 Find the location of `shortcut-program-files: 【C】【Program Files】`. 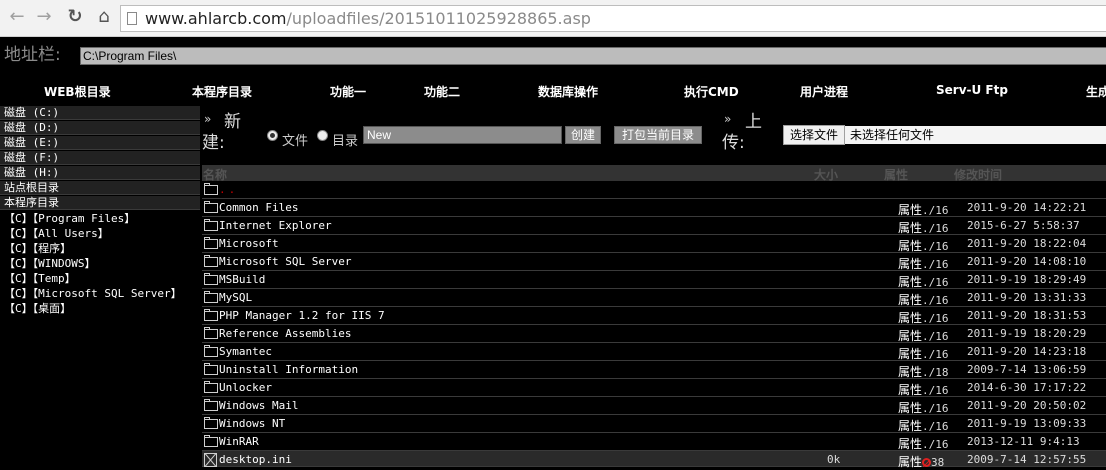

shortcut-program-files: 【C】【Program Files】 is located at coordinates (100, 219).